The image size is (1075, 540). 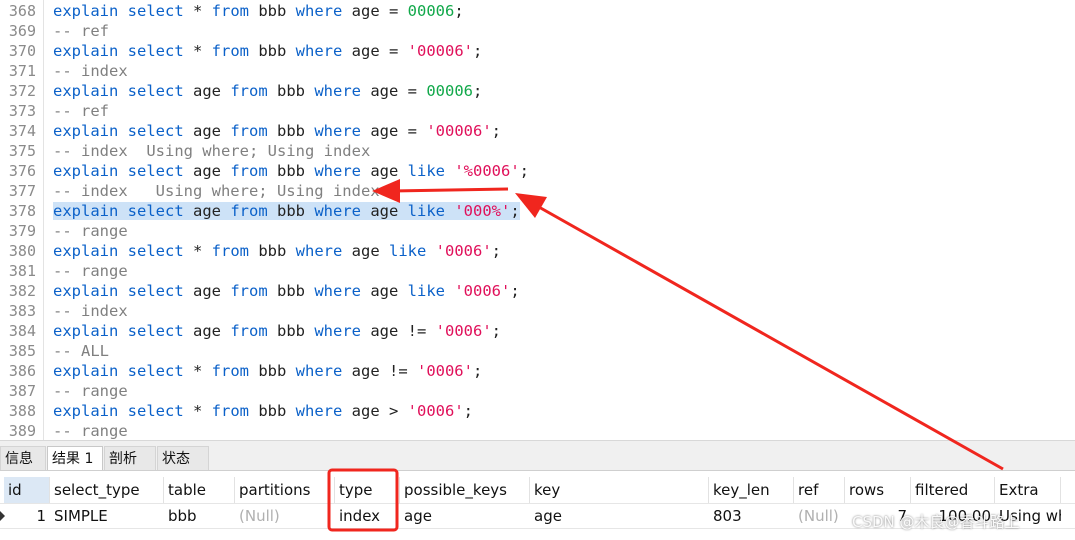 What do you see at coordinates (465, 490) in the screenshot?
I see `column-header-possible-keys: possible_keys` at bounding box center [465, 490].